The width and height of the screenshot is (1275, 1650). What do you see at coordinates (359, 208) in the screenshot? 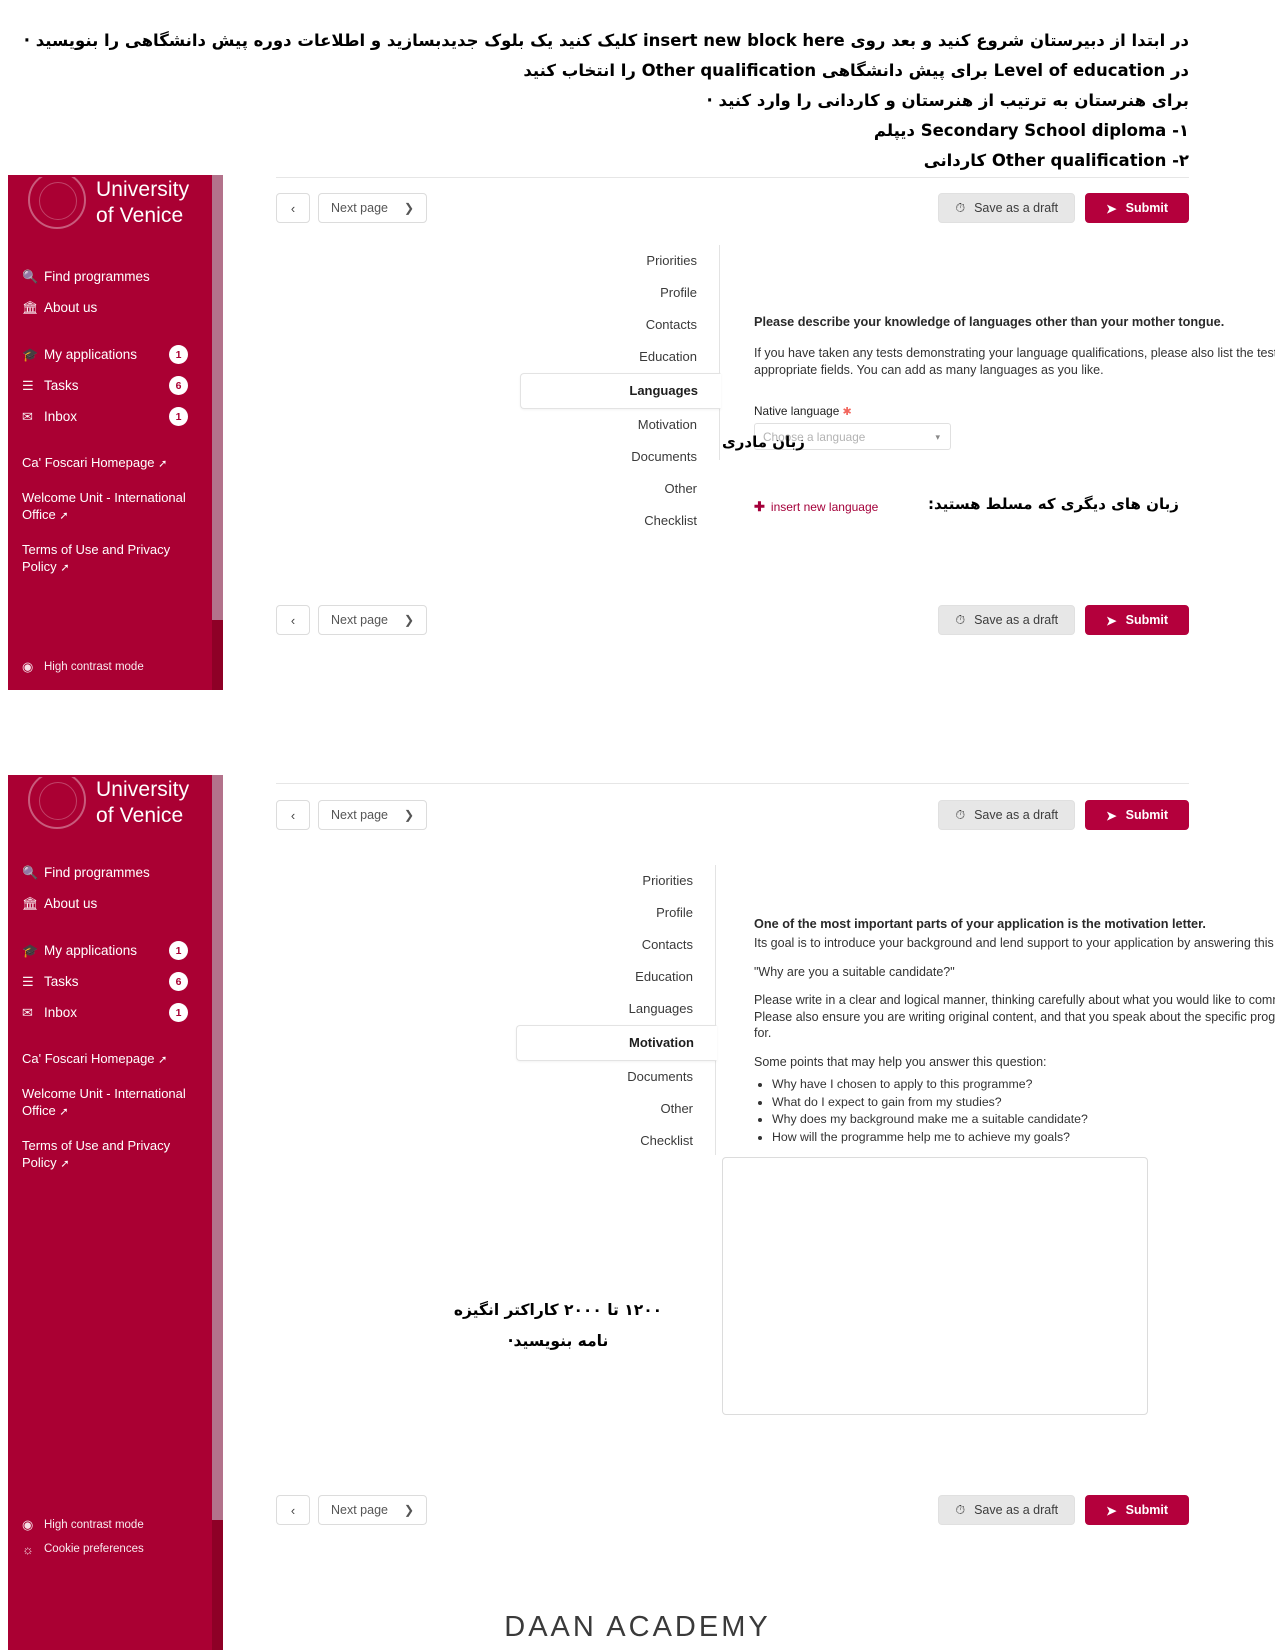
I see `next-page-label: Next page` at bounding box center [359, 208].